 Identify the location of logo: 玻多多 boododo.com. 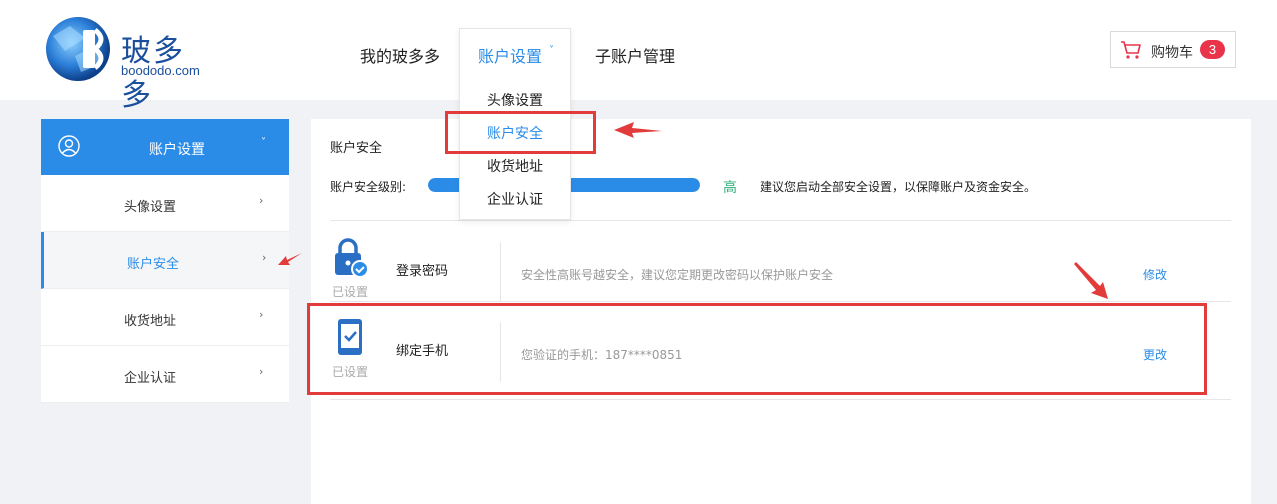
(130, 64).